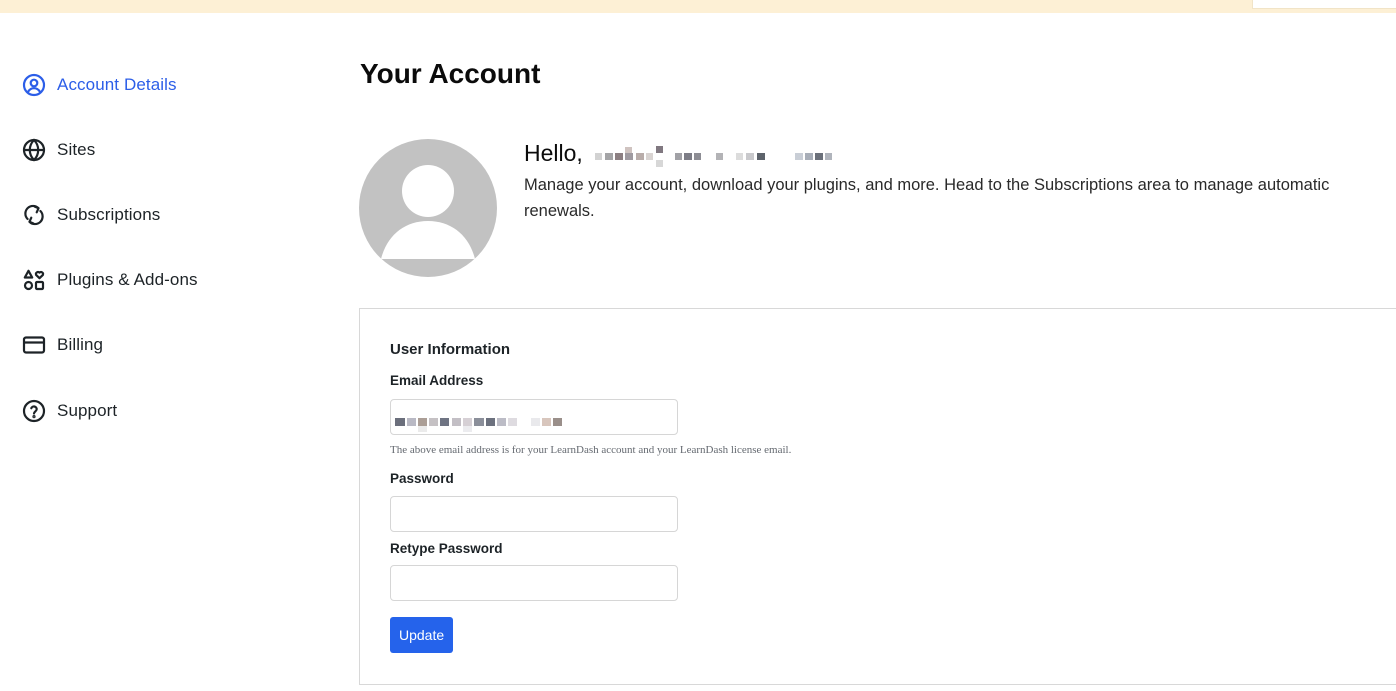  Describe the element at coordinates (553, 153) in the screenshot. I see `greeting-text: Hello,` at that location.